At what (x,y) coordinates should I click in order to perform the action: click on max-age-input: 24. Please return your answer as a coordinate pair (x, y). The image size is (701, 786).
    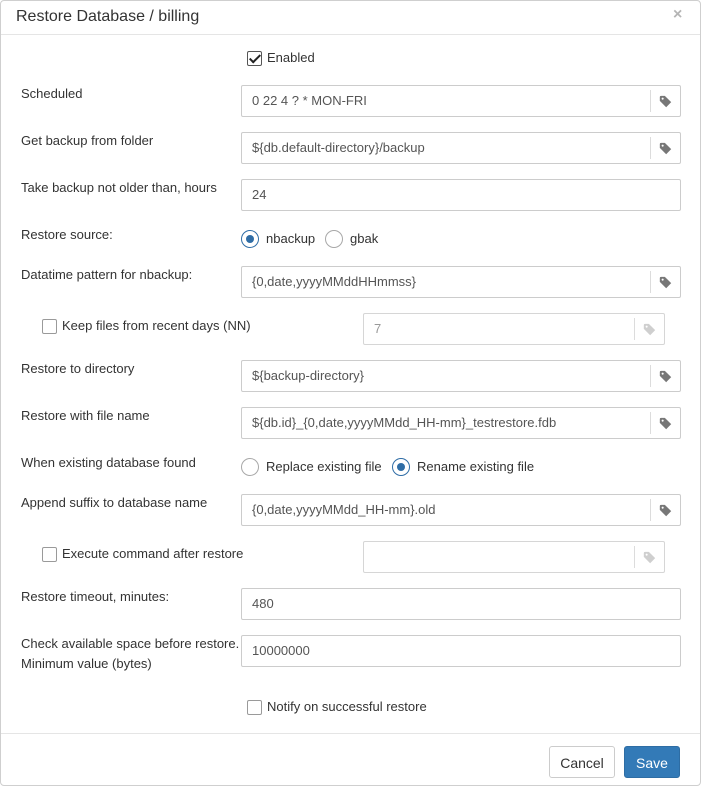
    Looking at the image, I should click on (461, 195).